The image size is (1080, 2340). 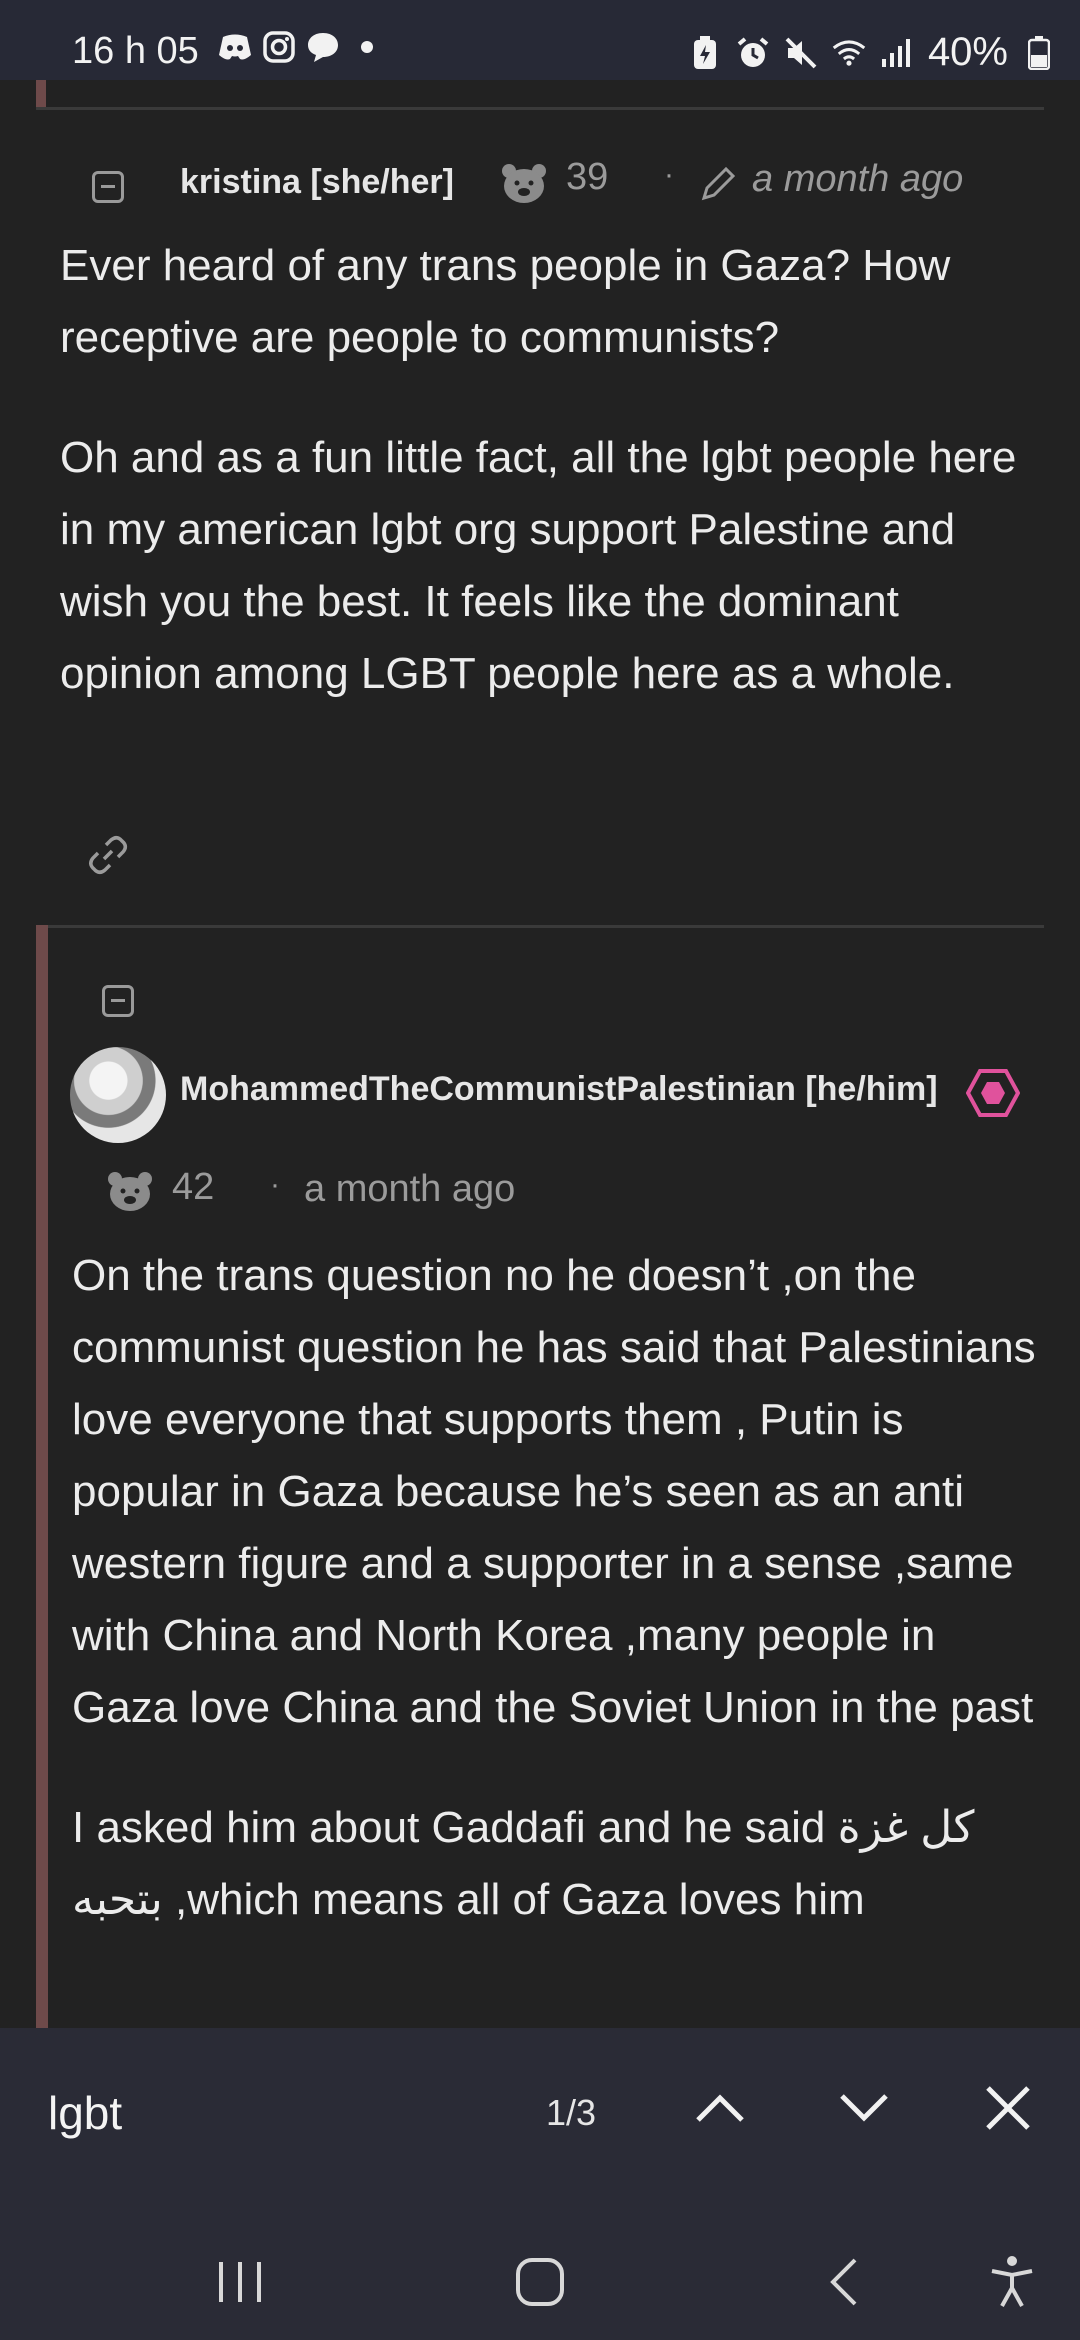 I want to click on find-previous-button, so click(x=720, y=2108).